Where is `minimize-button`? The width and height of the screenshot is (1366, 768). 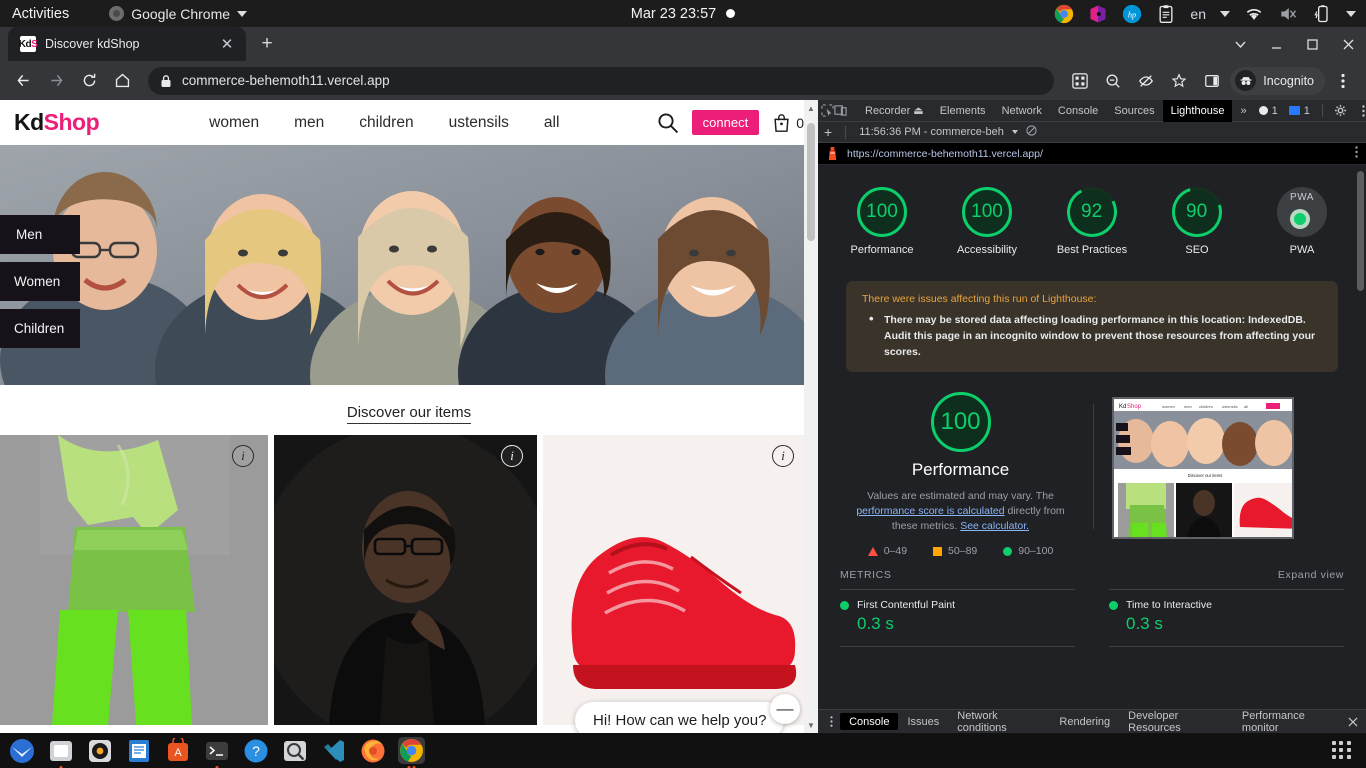
minimize-button is located at coordinates (1276, 44).